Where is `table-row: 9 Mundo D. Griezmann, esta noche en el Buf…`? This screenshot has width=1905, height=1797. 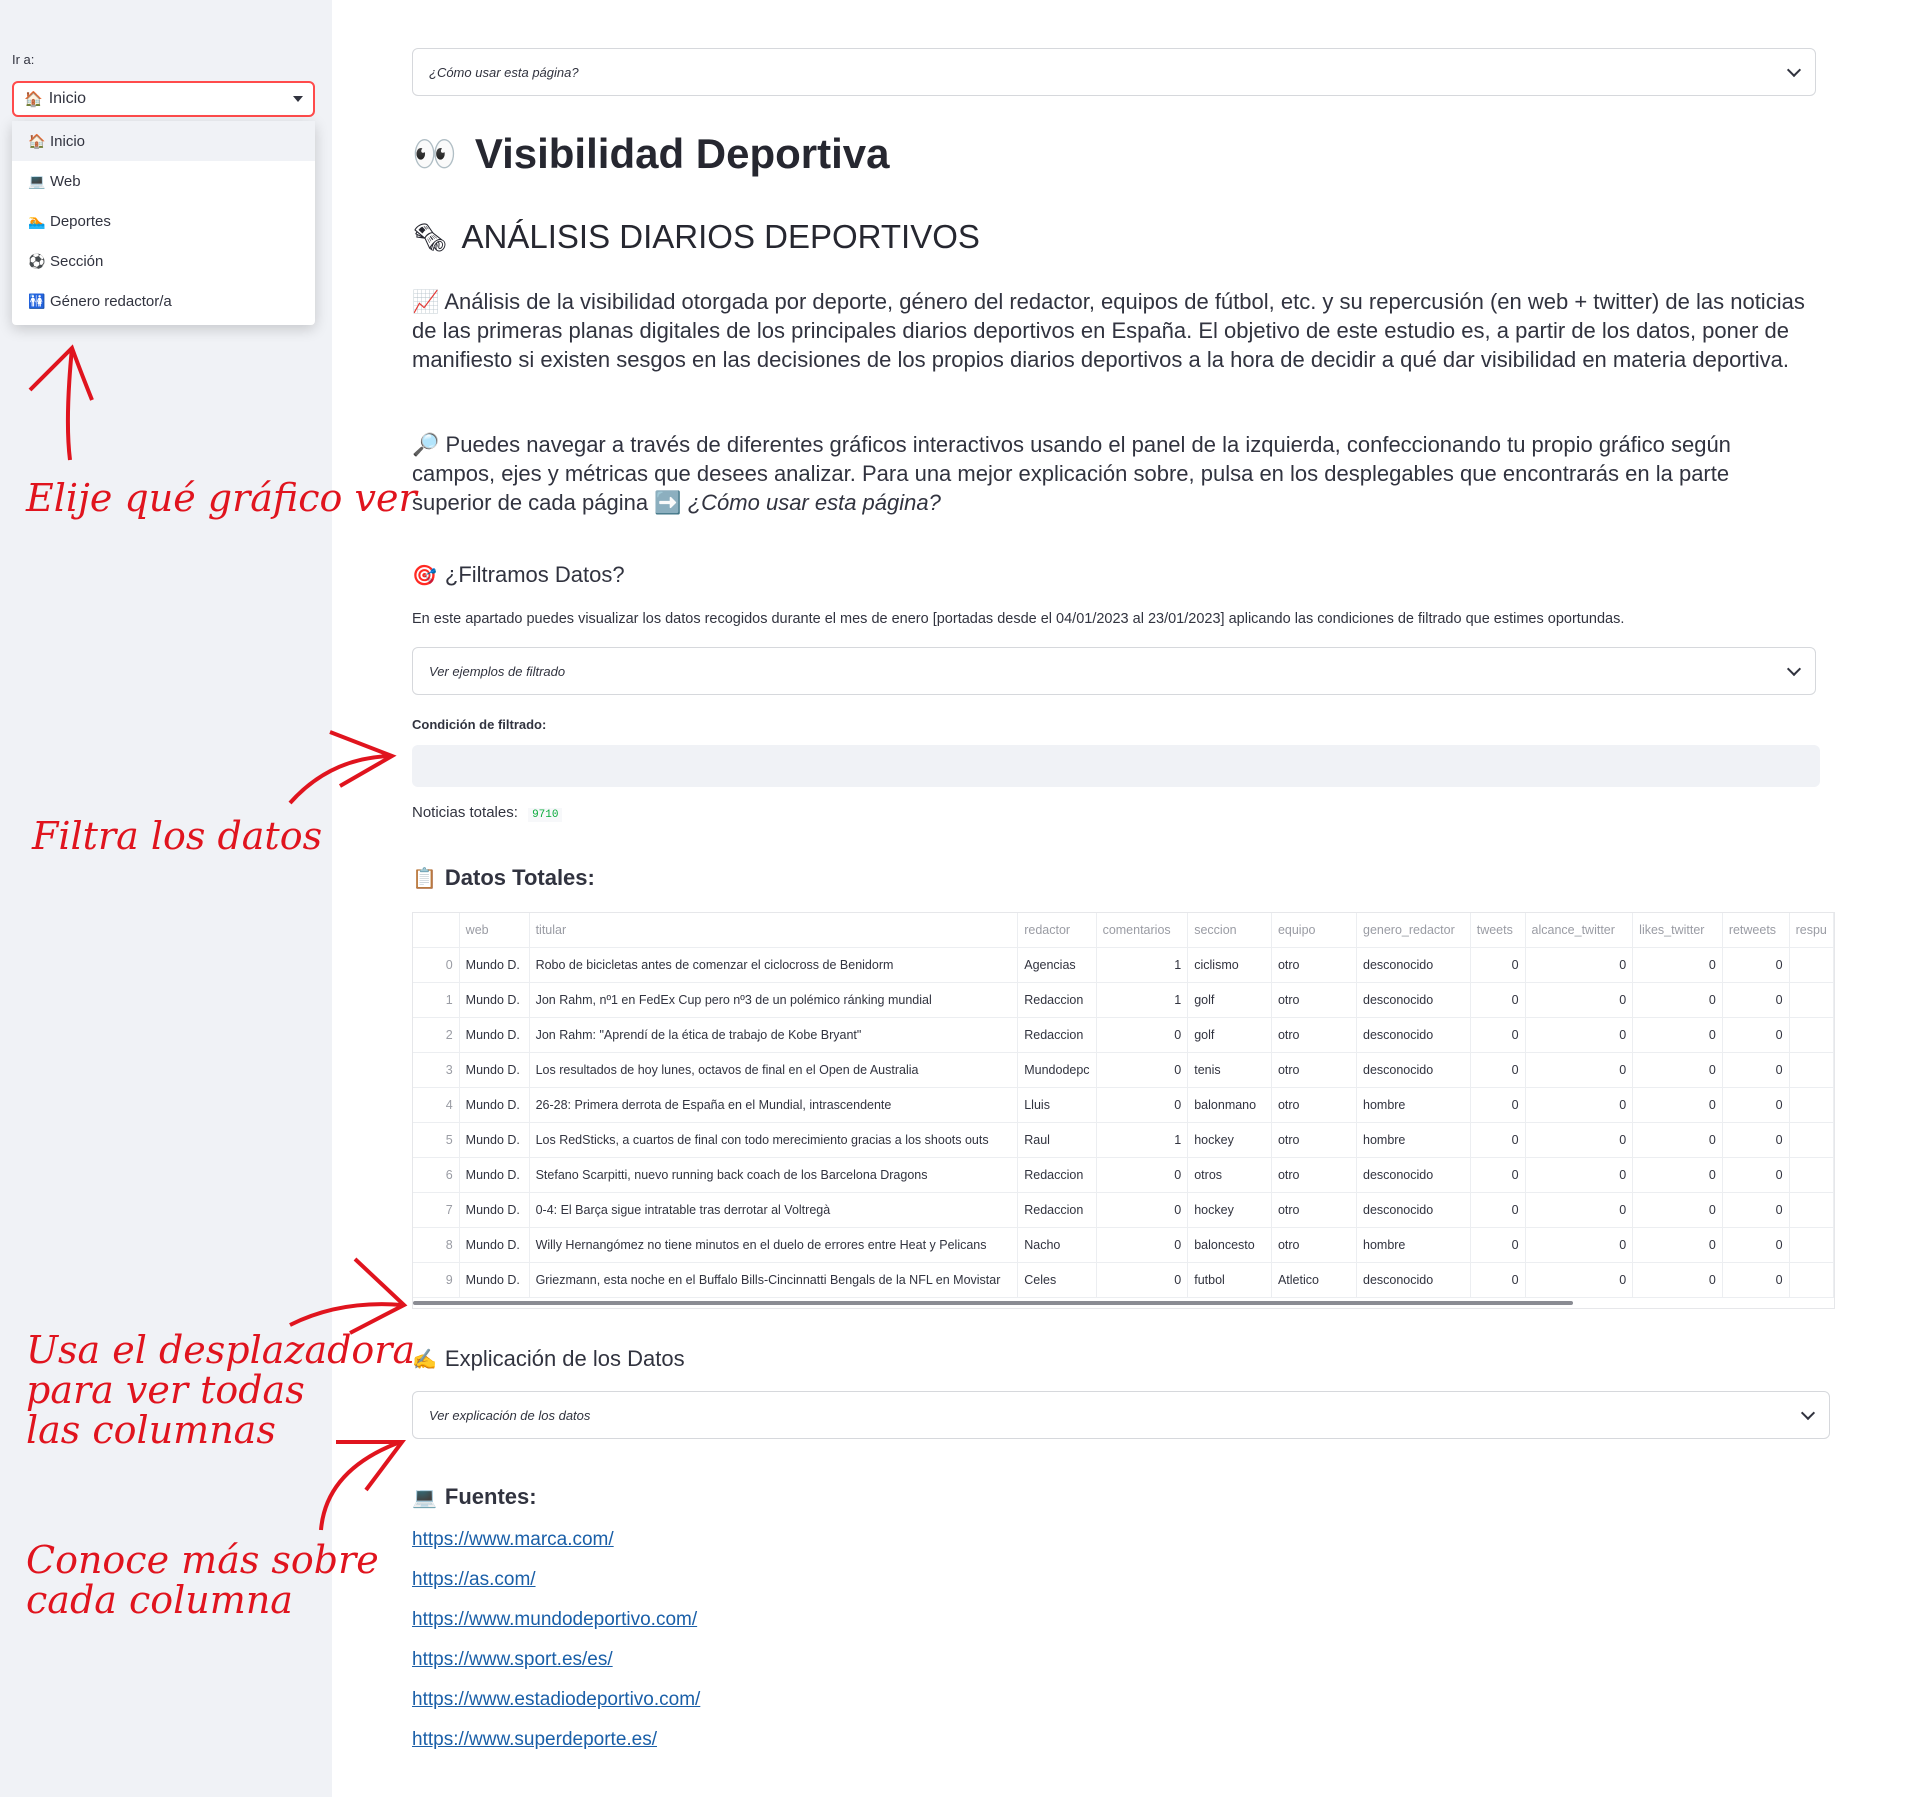 table-row: 9 Mundo D. Griezmann, esta noche en el Buf… is located at coordinates (1123, 1280).